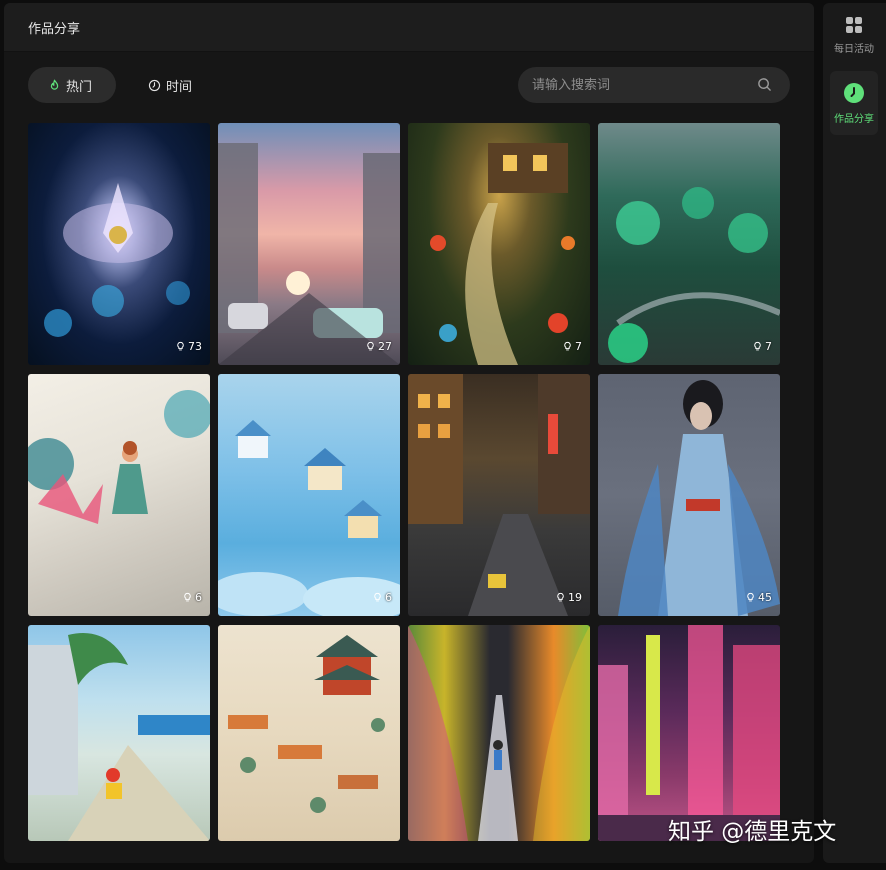 The width and height of the screenshot is (886, 870). Describe the element at coordinates (409, 85) in the screenshot. I see `toolbar: 热门 时间` at that location.